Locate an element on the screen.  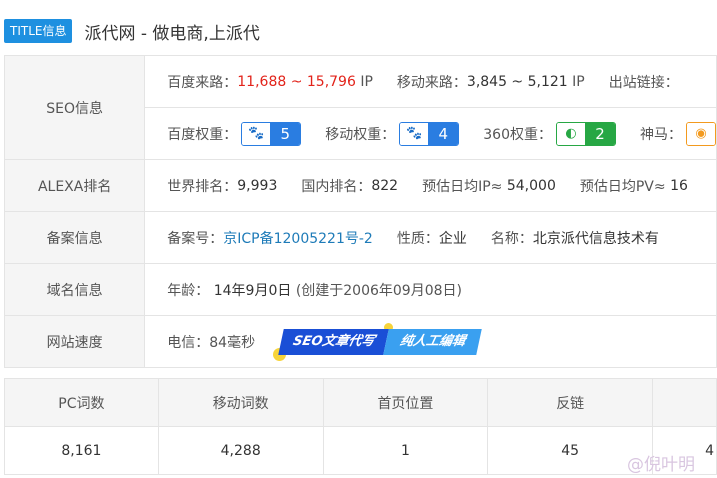
360-logo-icon: ◐ is located at coordinates (571, 133).